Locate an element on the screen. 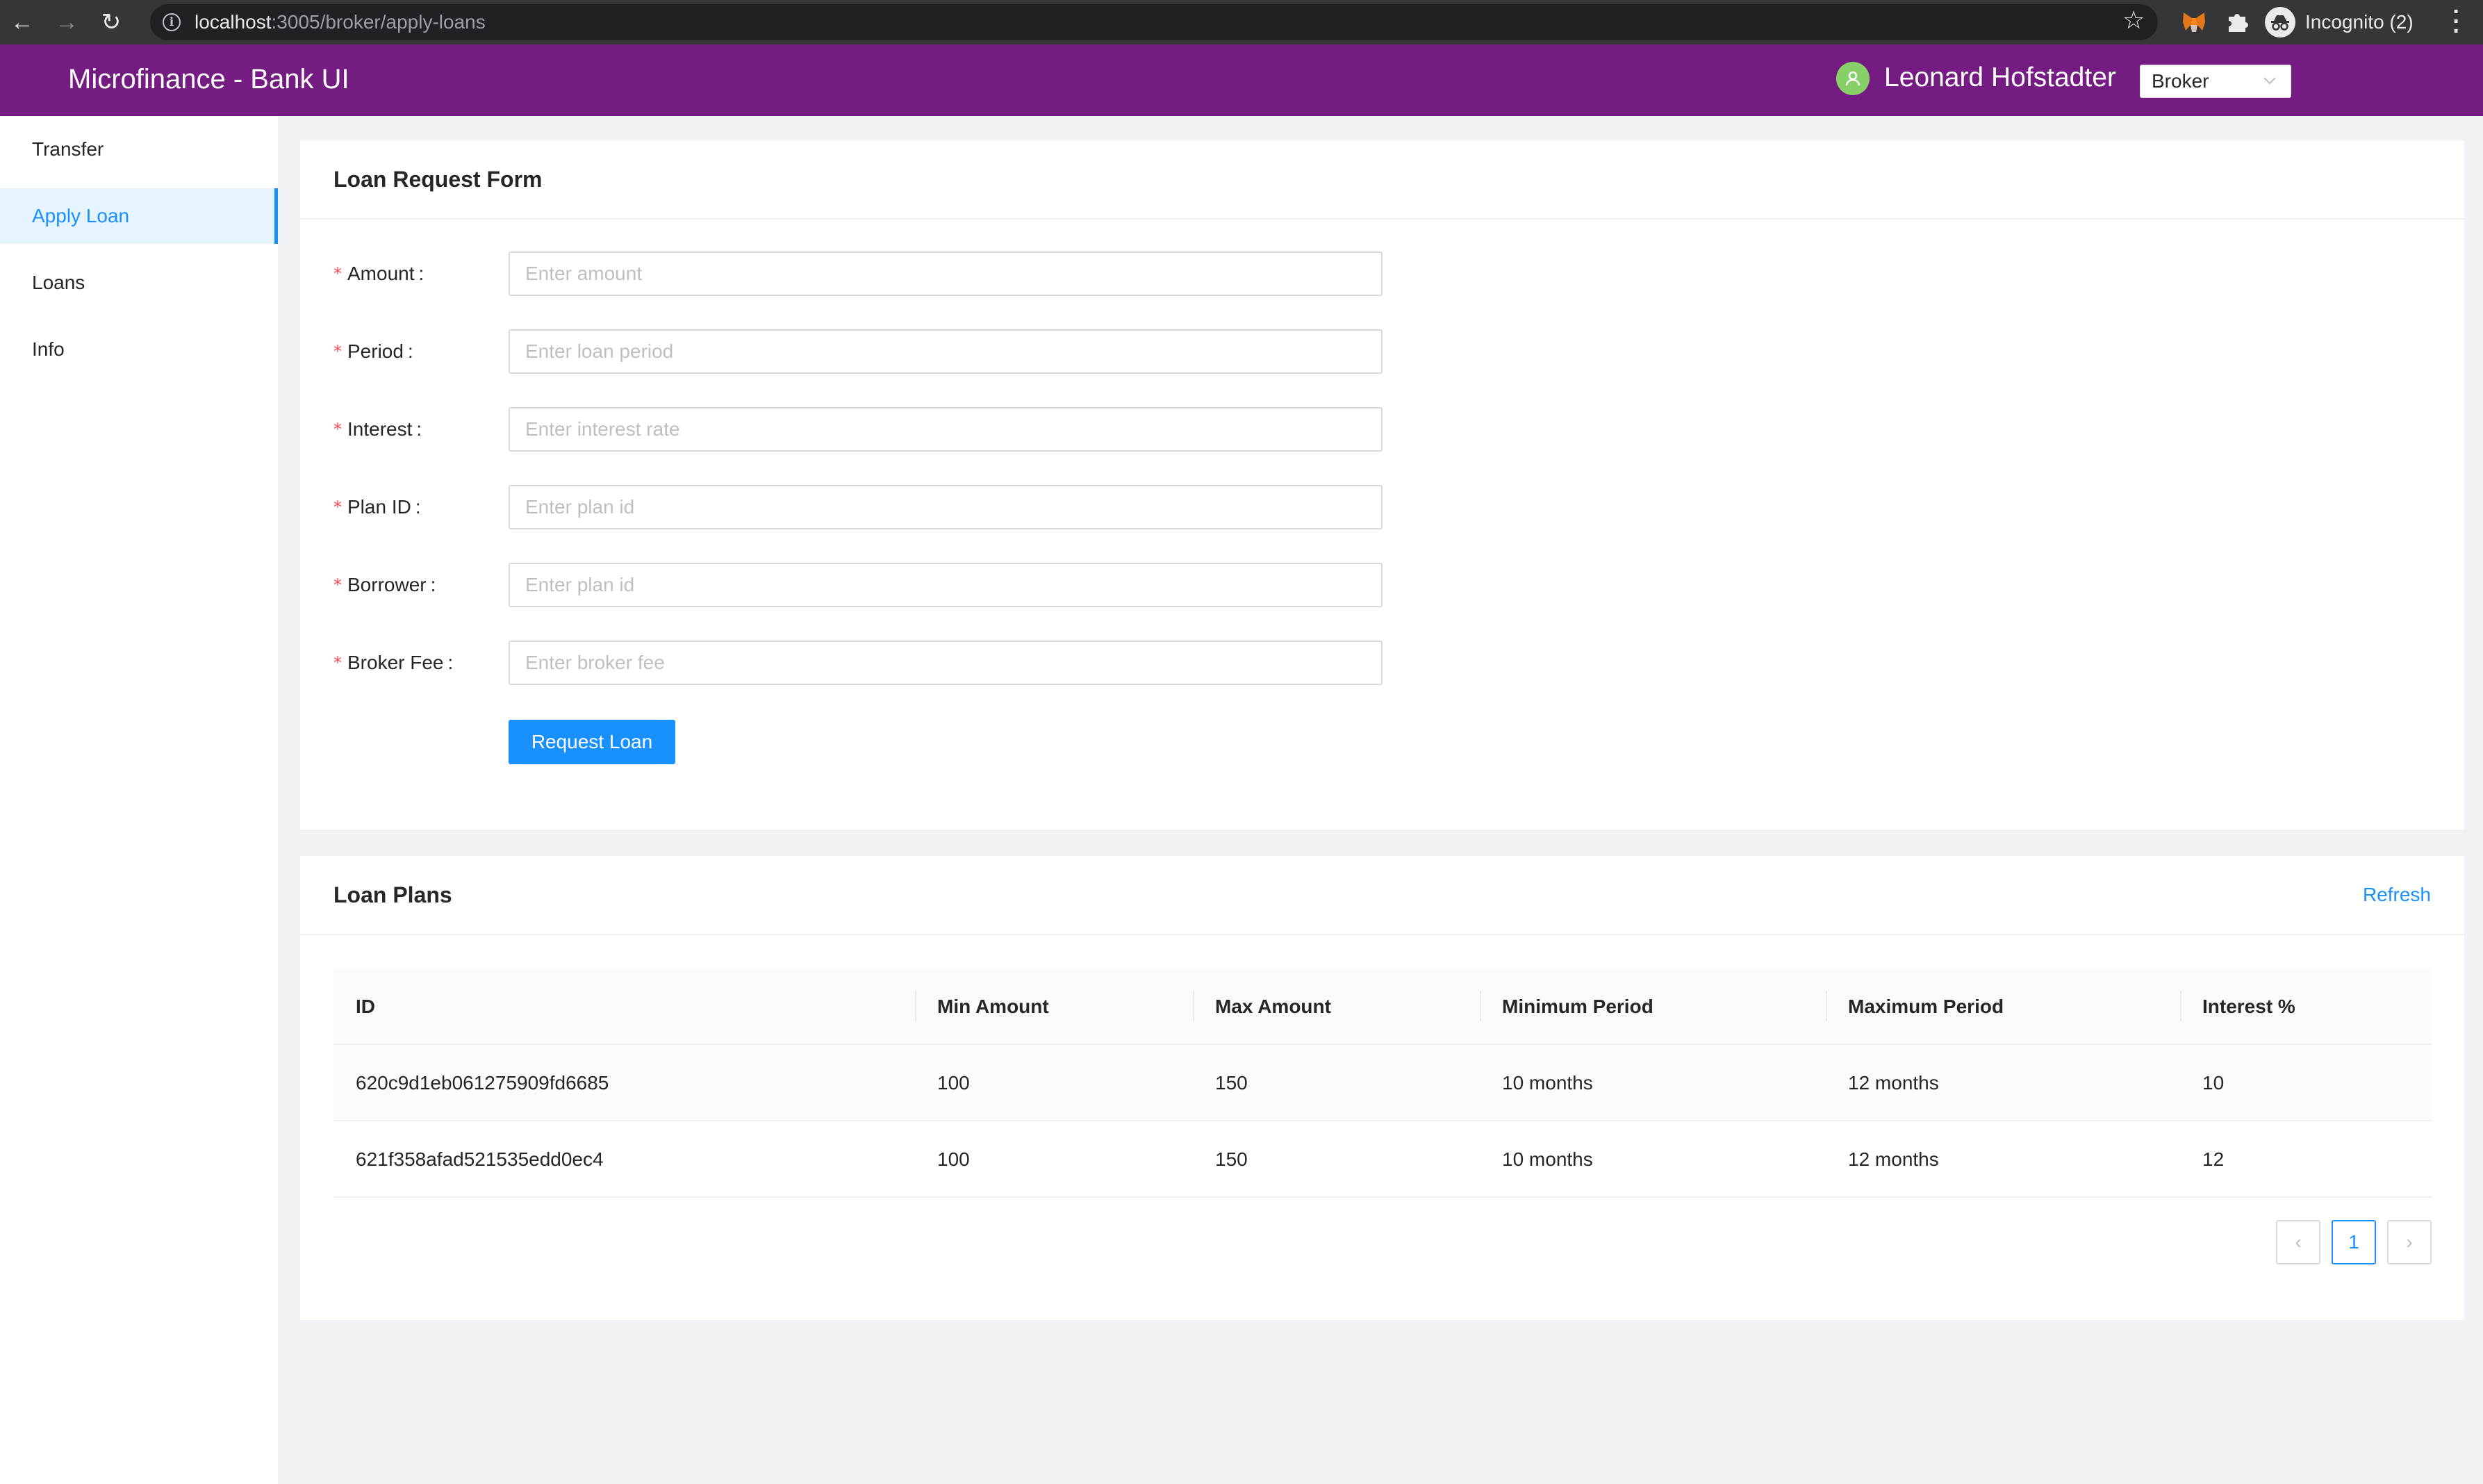 This screenshot has height=1484, width=2483. card-header: Loan Plans Refresh is located at coordinates (1382, 895).